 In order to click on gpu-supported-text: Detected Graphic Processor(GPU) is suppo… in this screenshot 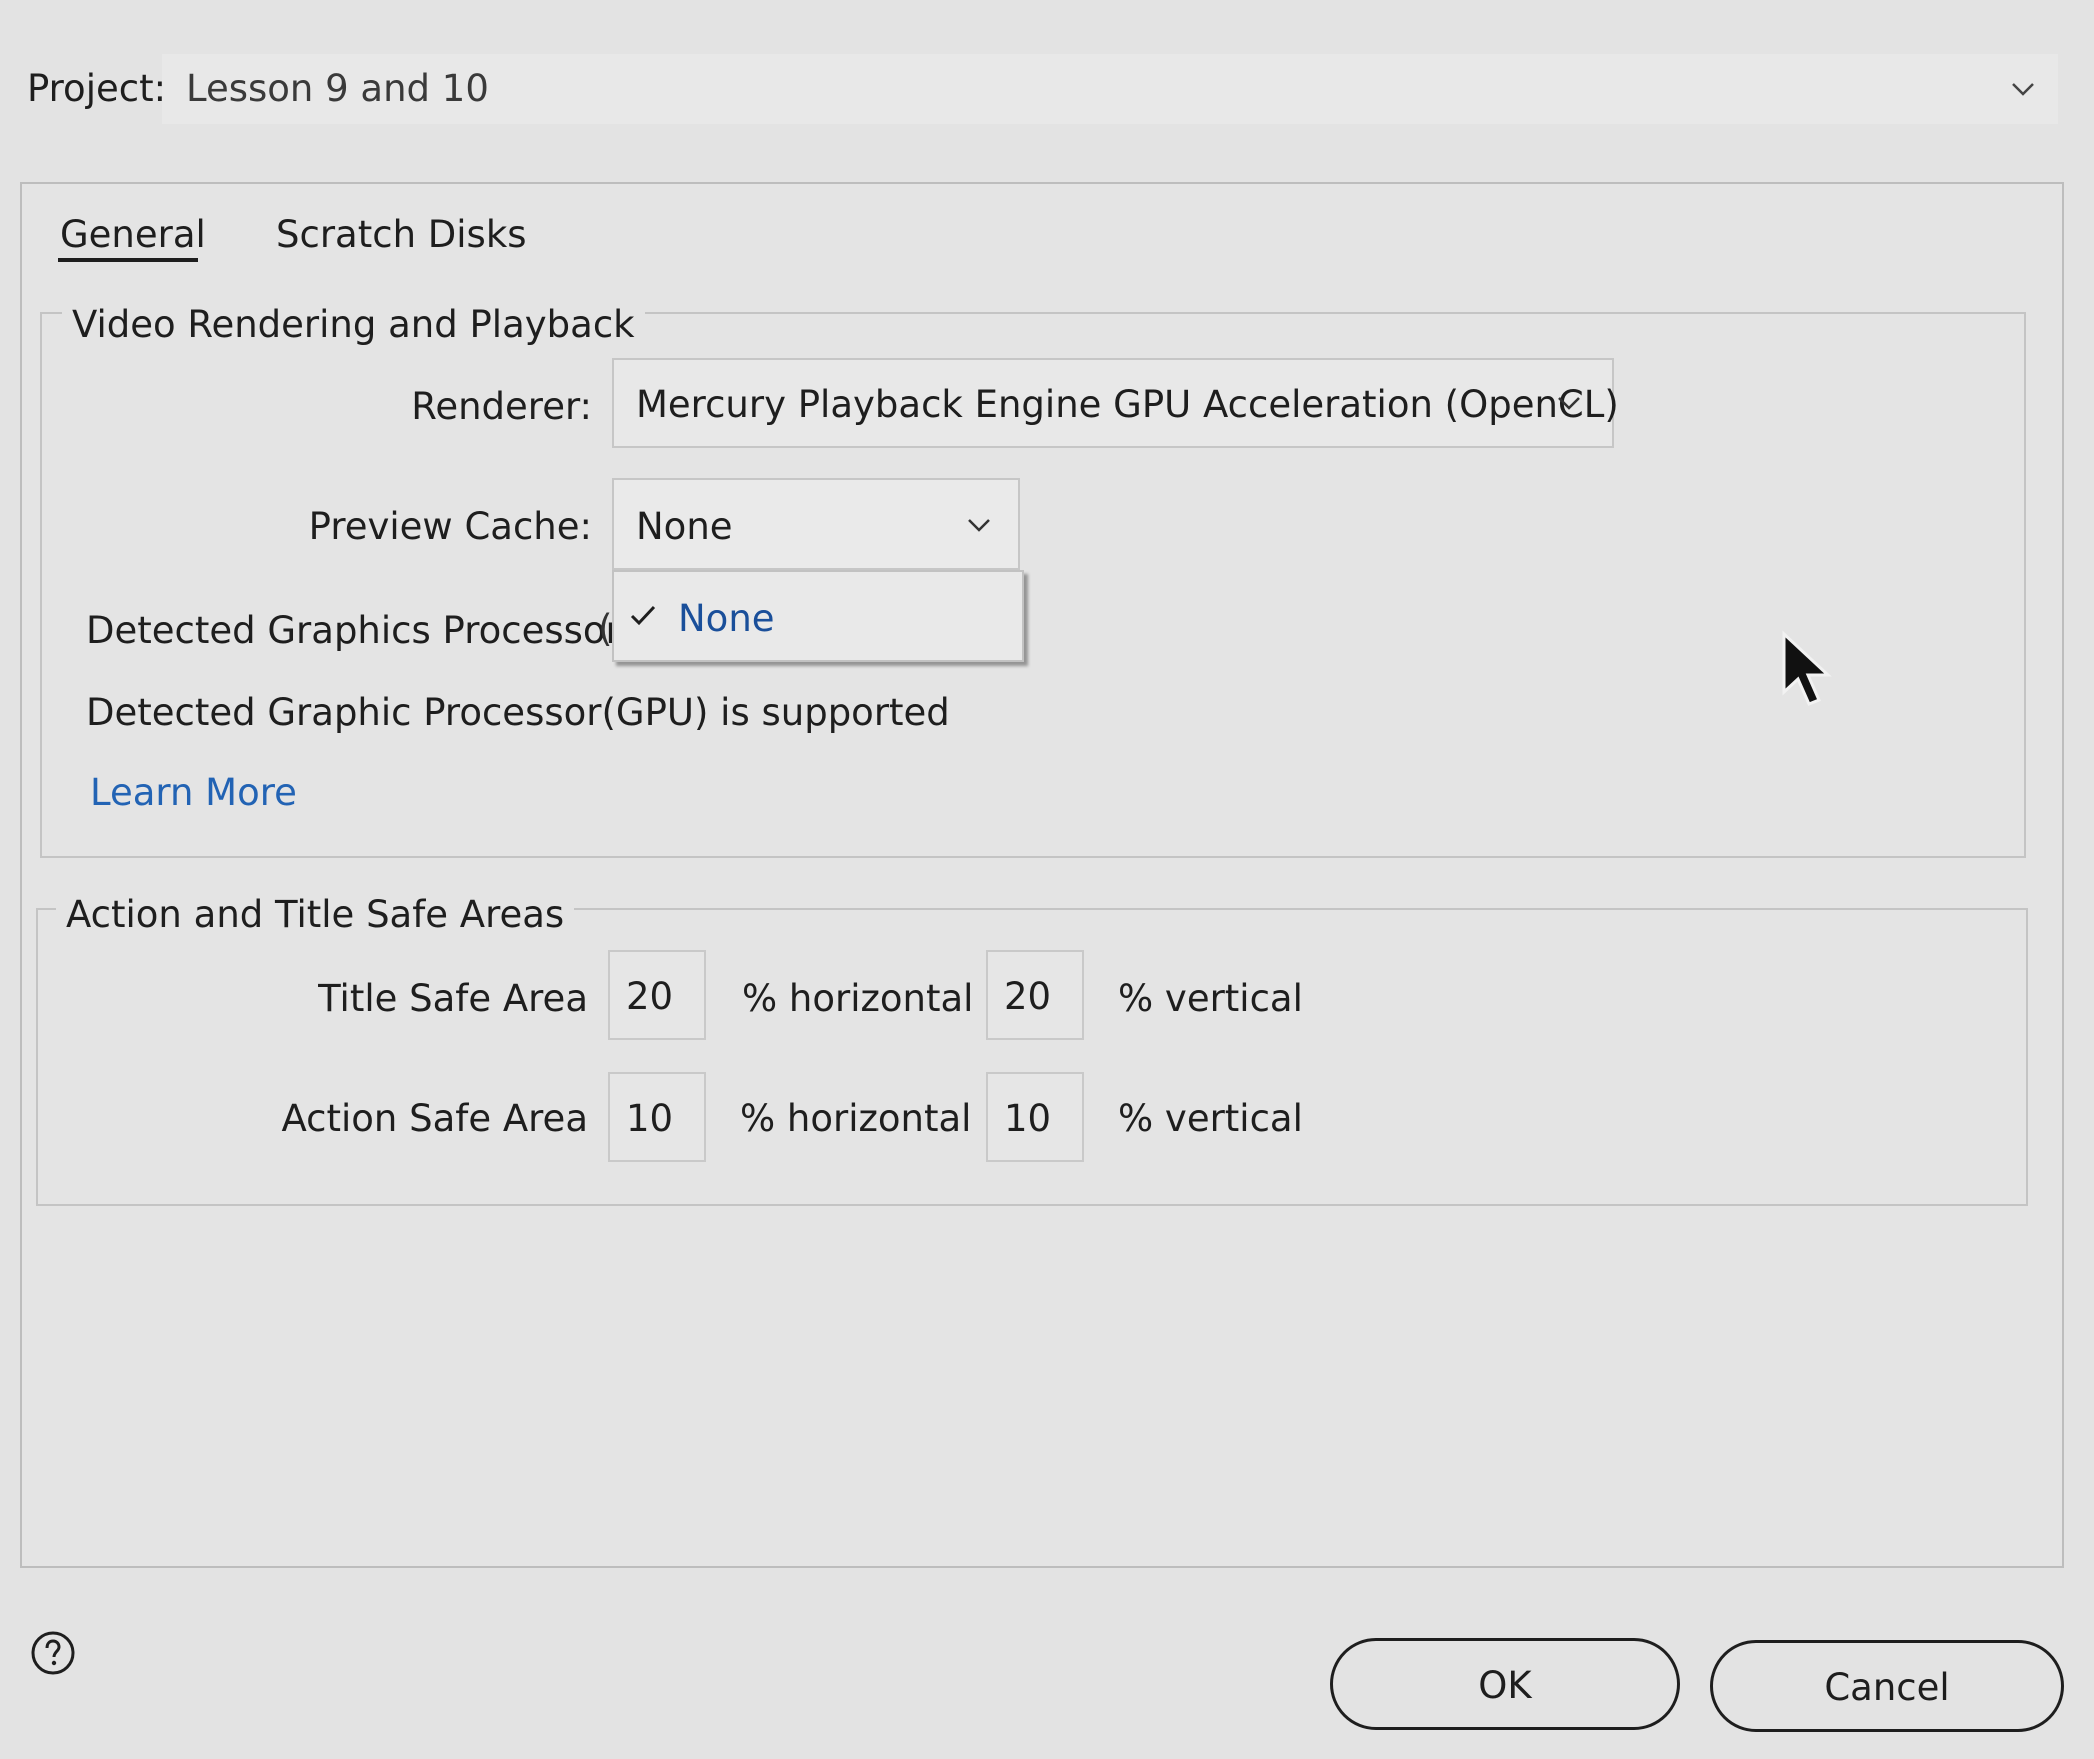, I will do `click(518, 712)`.